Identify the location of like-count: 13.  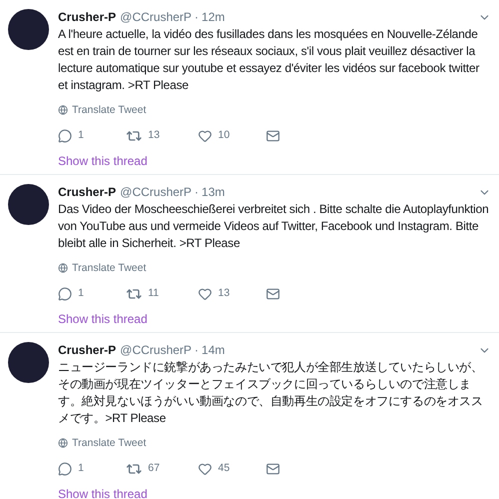
(224, 294).